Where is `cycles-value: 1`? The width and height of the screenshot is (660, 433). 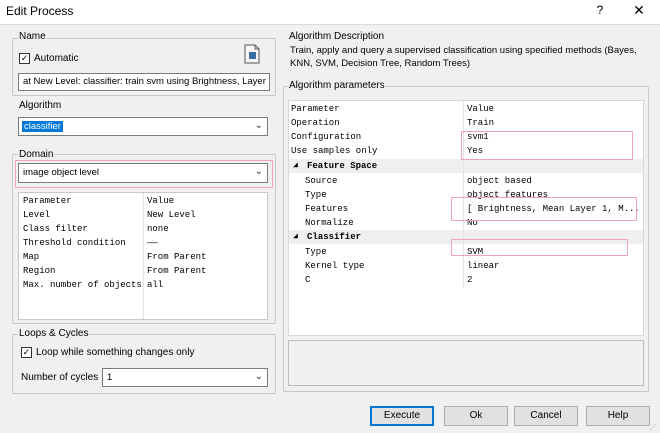
cycles-value: 1 is located at coordinates (110, 377).